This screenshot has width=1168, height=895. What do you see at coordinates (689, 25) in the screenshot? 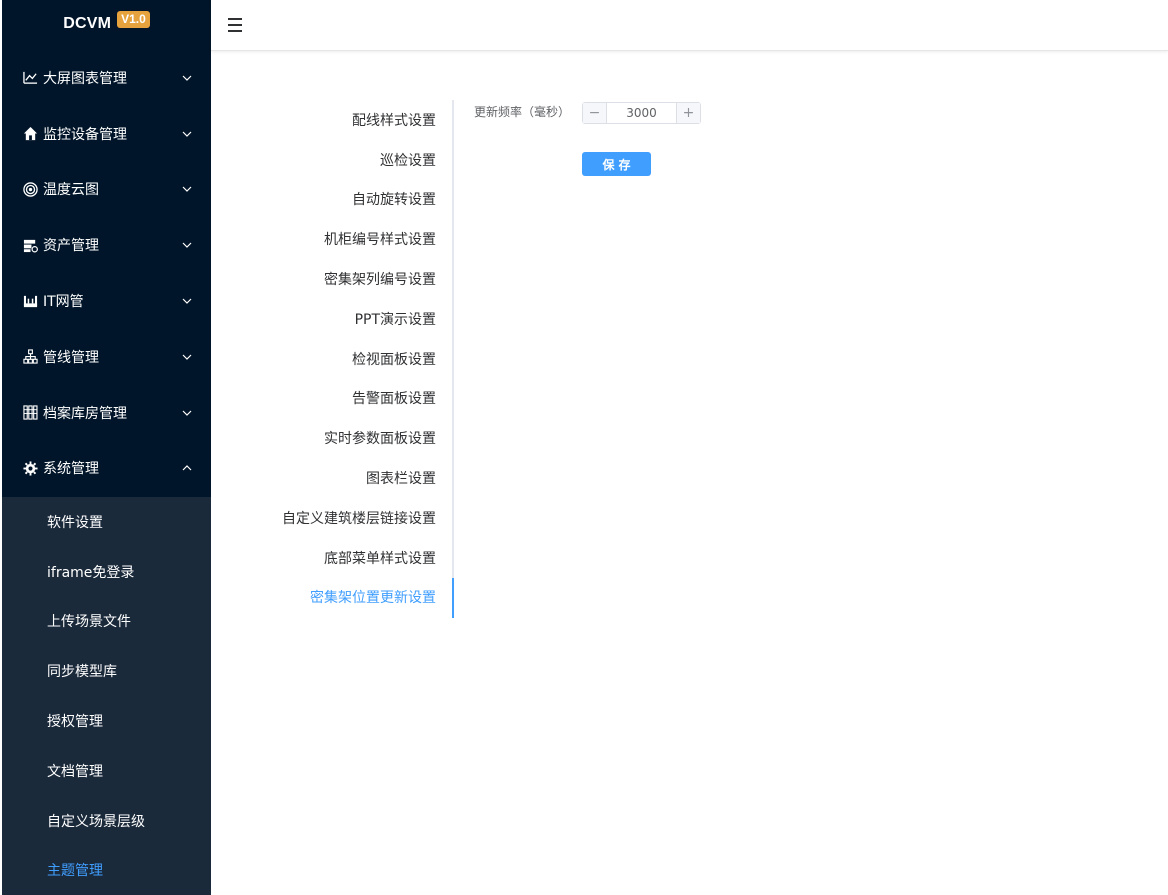
I see `top-header` at bounding box center [689, 25].